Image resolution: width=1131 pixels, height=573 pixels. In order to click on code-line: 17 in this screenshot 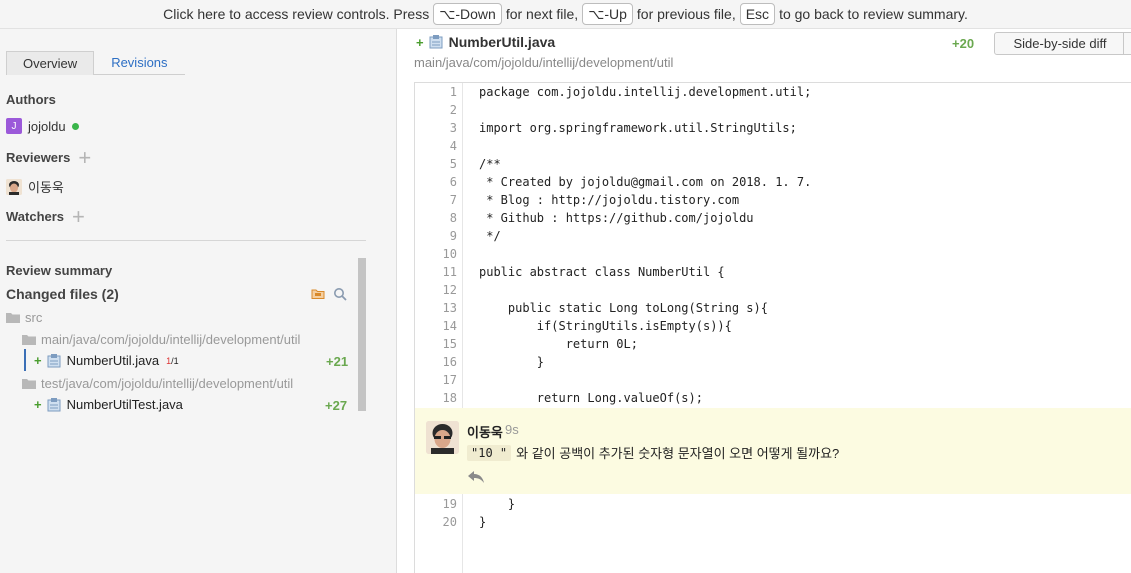, I will do `click(773, 380)`.